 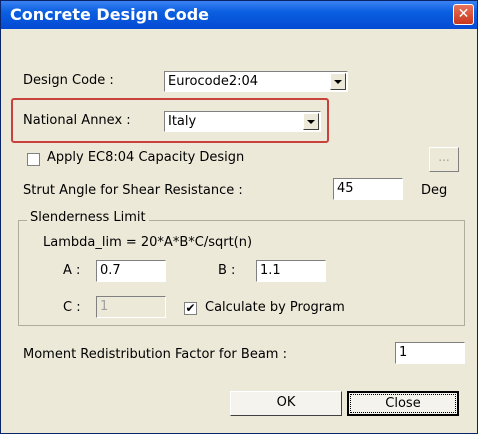 I want to click on c-input: 1, so click(x=131, y=307).